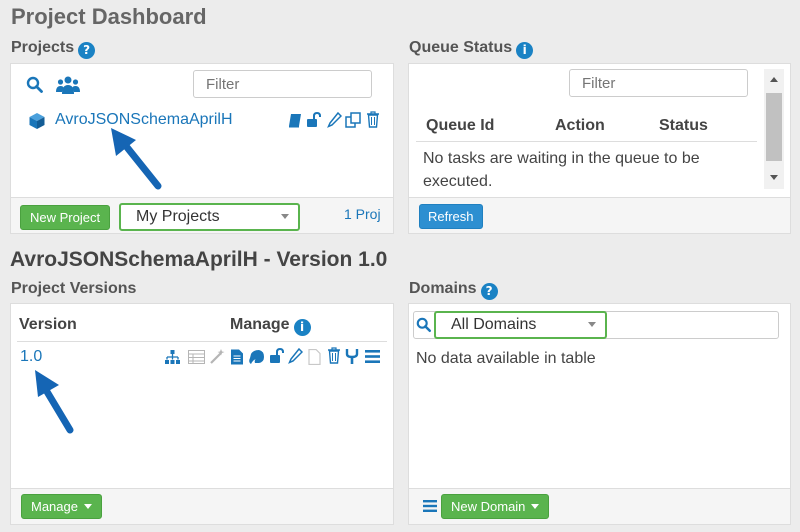 This screenshot has height=532, width=800. I want to click on projects-filter-input, so click(282, 84).